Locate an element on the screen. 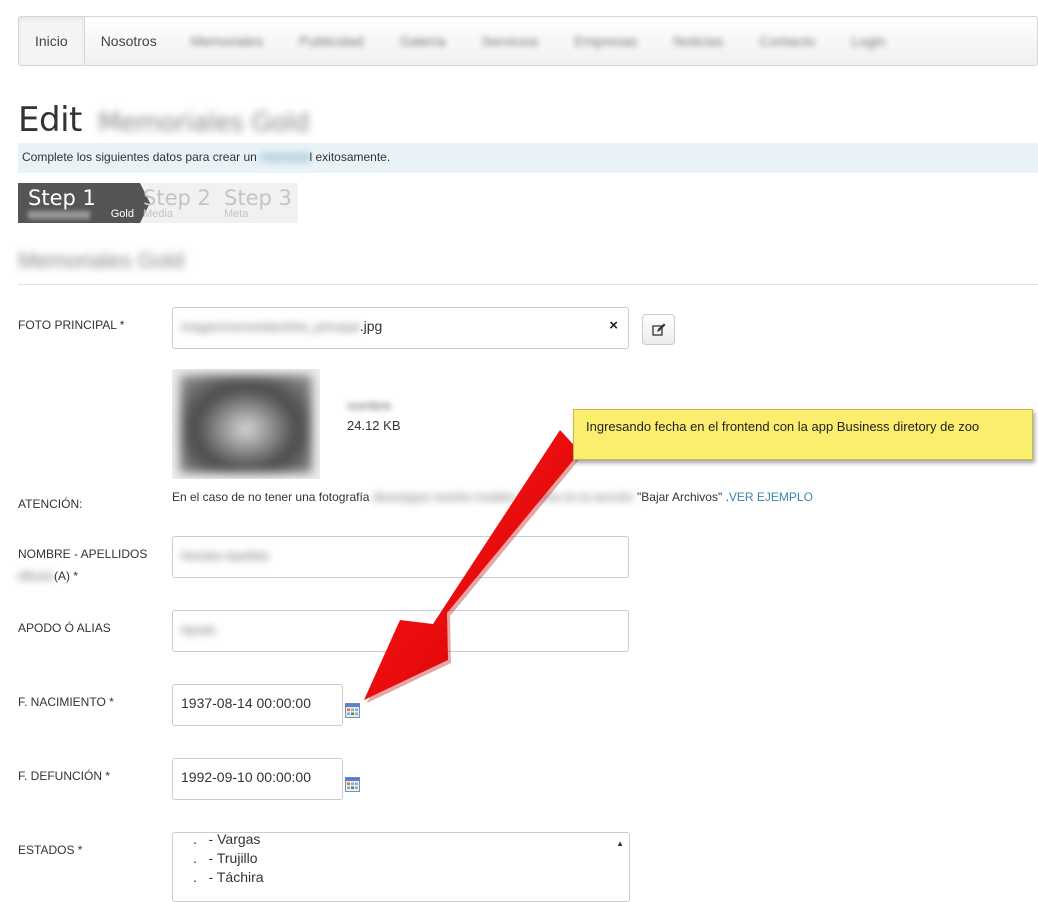  step-2-sub: Media is located at coordinates (158, 214).